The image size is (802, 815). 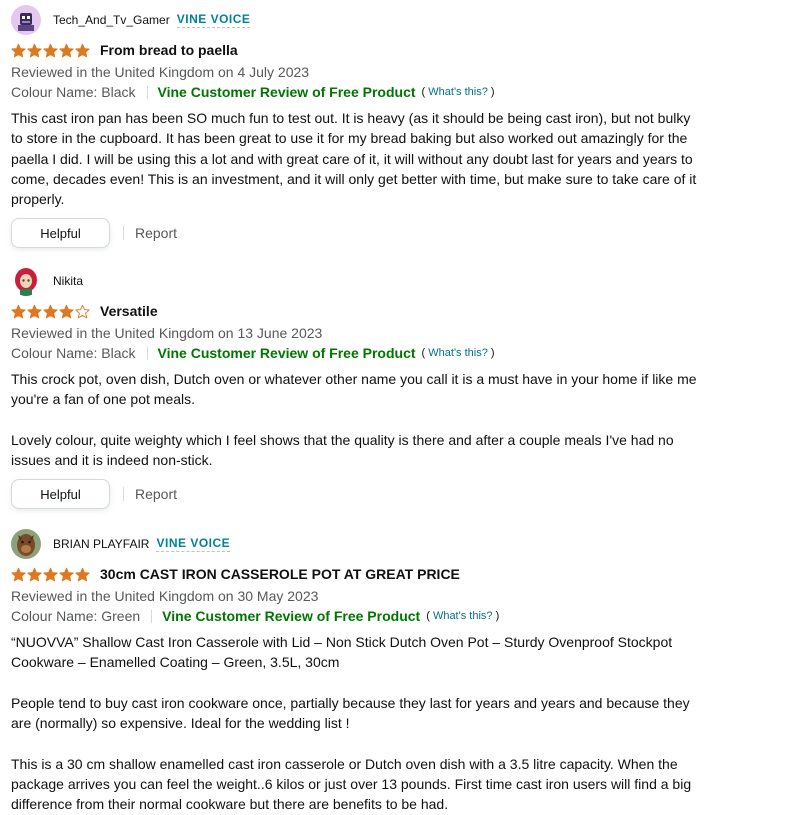 What do you see at coordinates (68, 281) in the screenshot?
I see `profile-name: Nikita` at bounding box center [68, 281].